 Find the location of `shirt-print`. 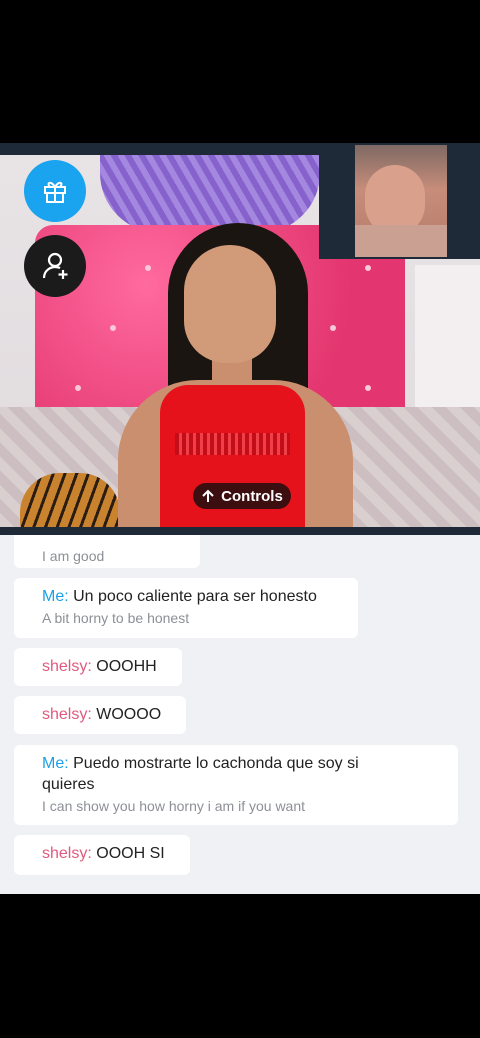

shirt-print is located at coordinates (232, 444).